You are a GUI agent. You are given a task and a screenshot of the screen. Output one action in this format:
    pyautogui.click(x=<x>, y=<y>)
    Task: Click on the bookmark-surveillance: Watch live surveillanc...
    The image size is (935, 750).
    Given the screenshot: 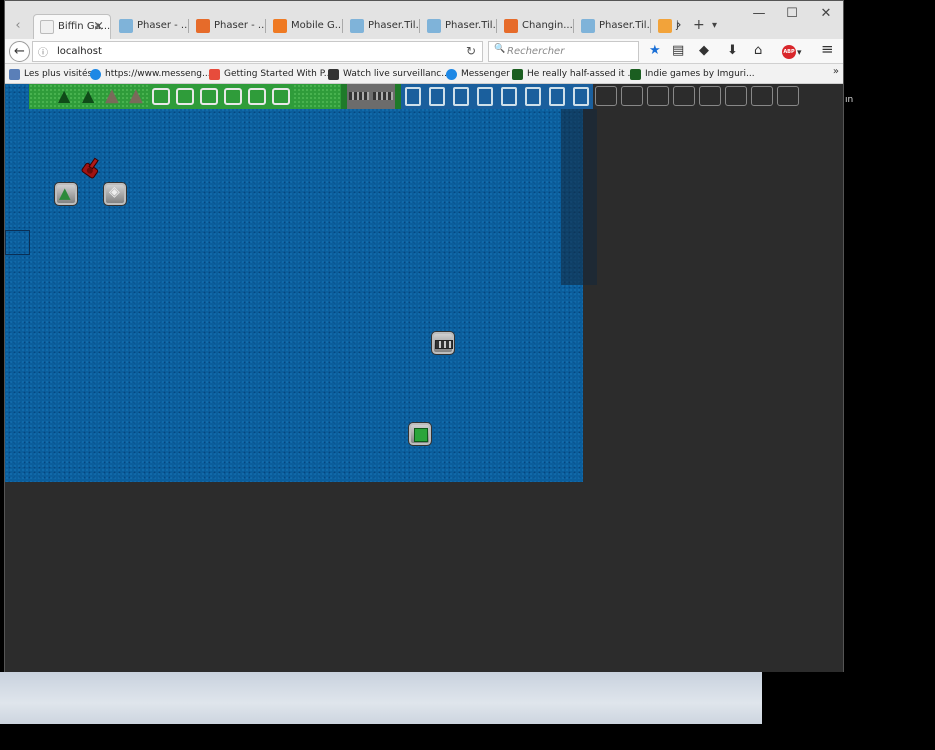 What is the action you would take?
    pyautogui.click(x=389, y=74)
    